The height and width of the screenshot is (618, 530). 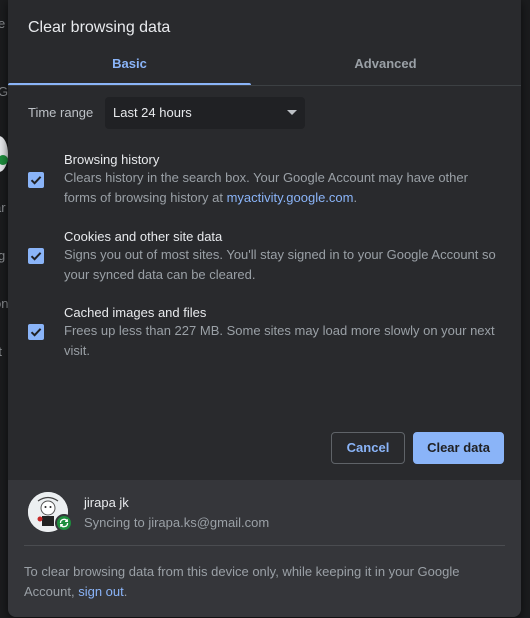 What do you see at coordinates (3, 255) in the screenshot?
I see `background-text: g` at bounding box center [3, 255].